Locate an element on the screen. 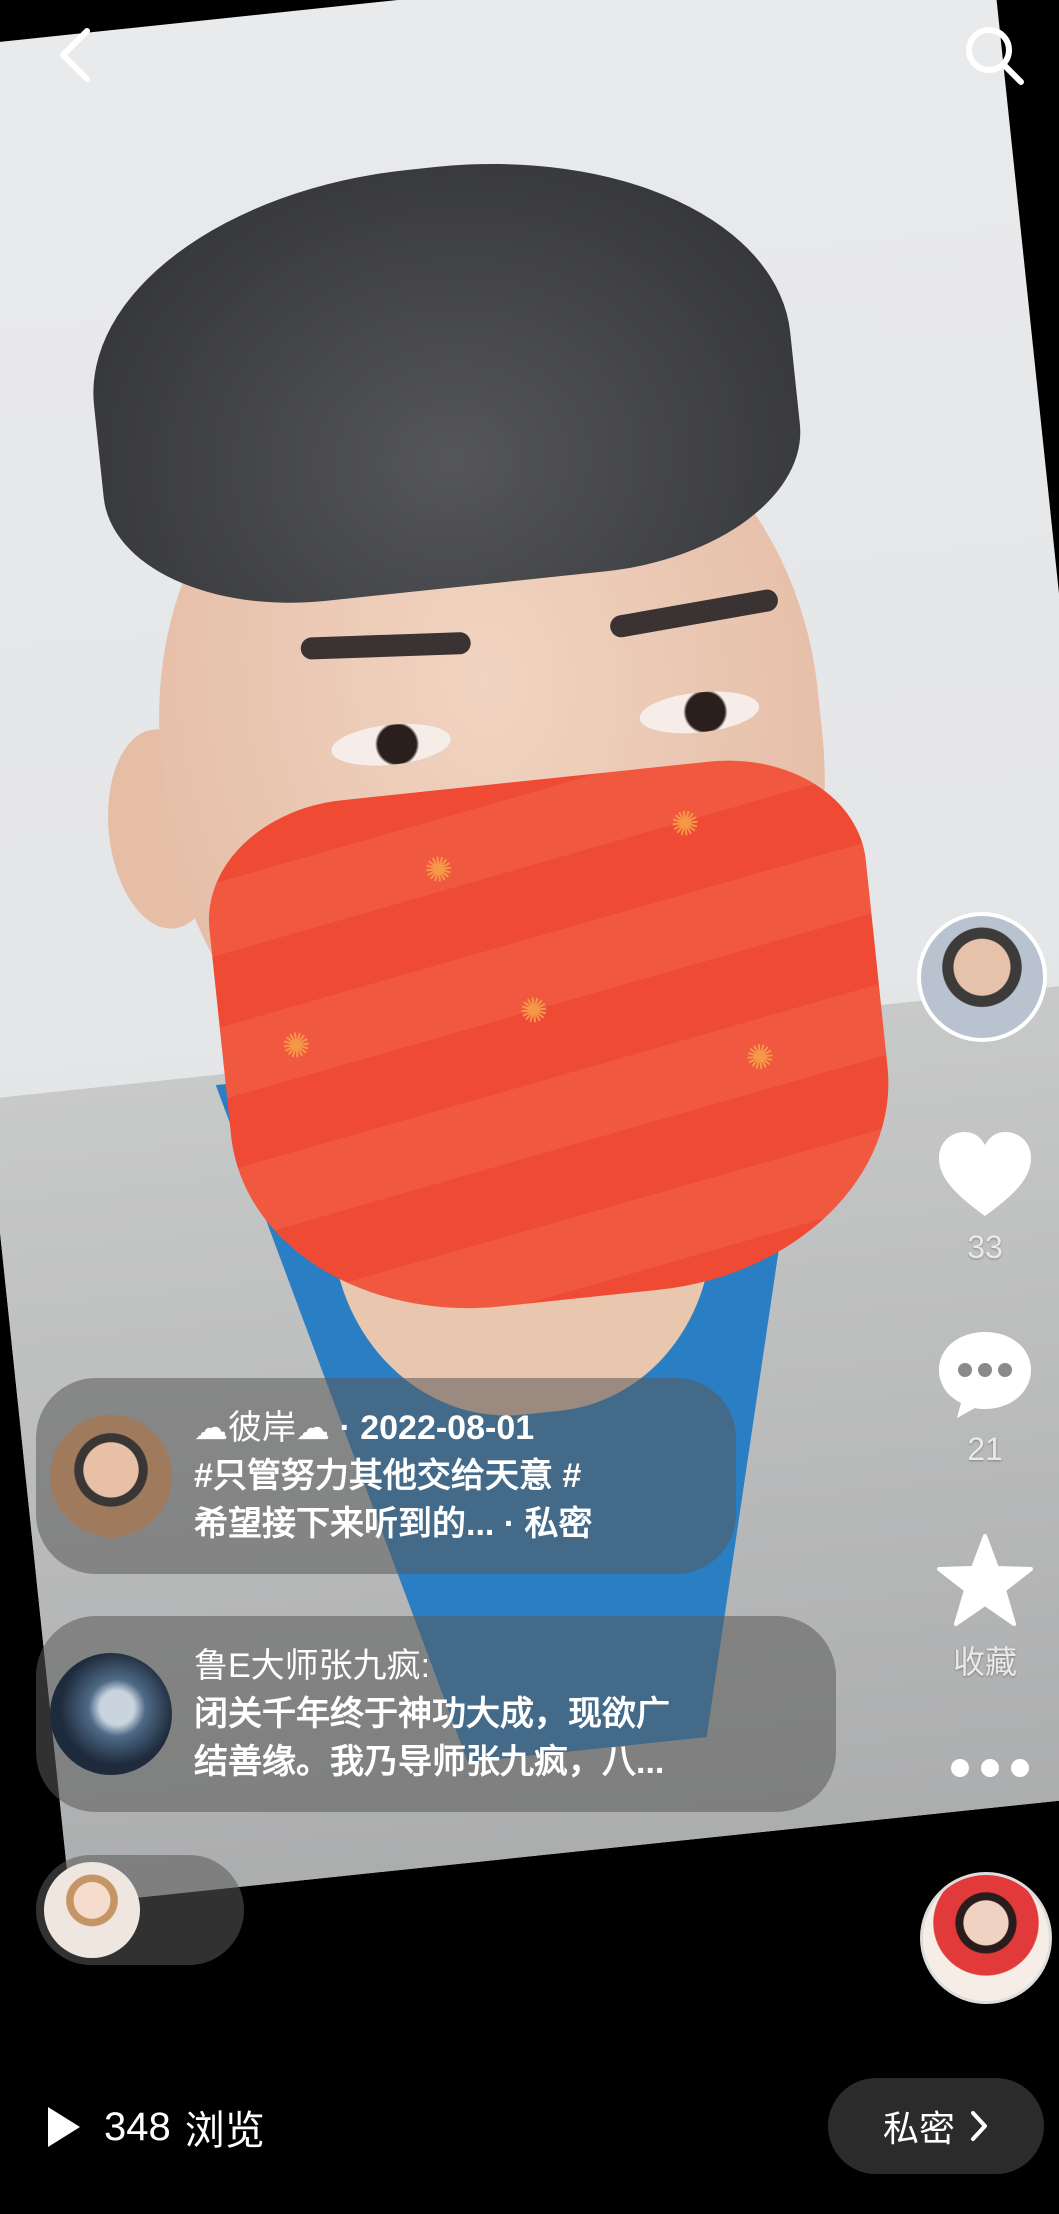 The height and width of the screenshot is (2214, 1059). comment-button: 21 is located at coordinates (985, 1397).